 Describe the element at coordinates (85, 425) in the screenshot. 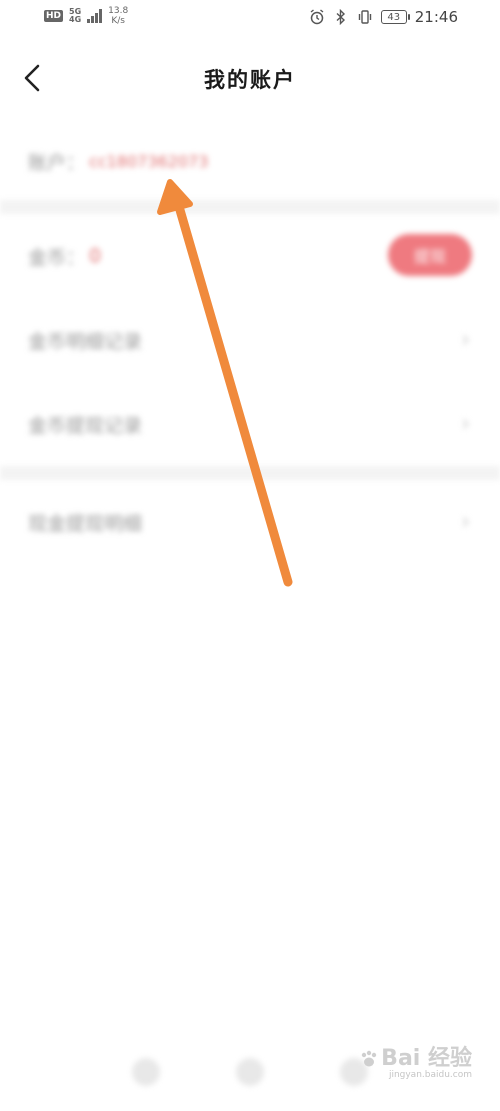

I see `menu-item-label: 金币提现记录` at that location.